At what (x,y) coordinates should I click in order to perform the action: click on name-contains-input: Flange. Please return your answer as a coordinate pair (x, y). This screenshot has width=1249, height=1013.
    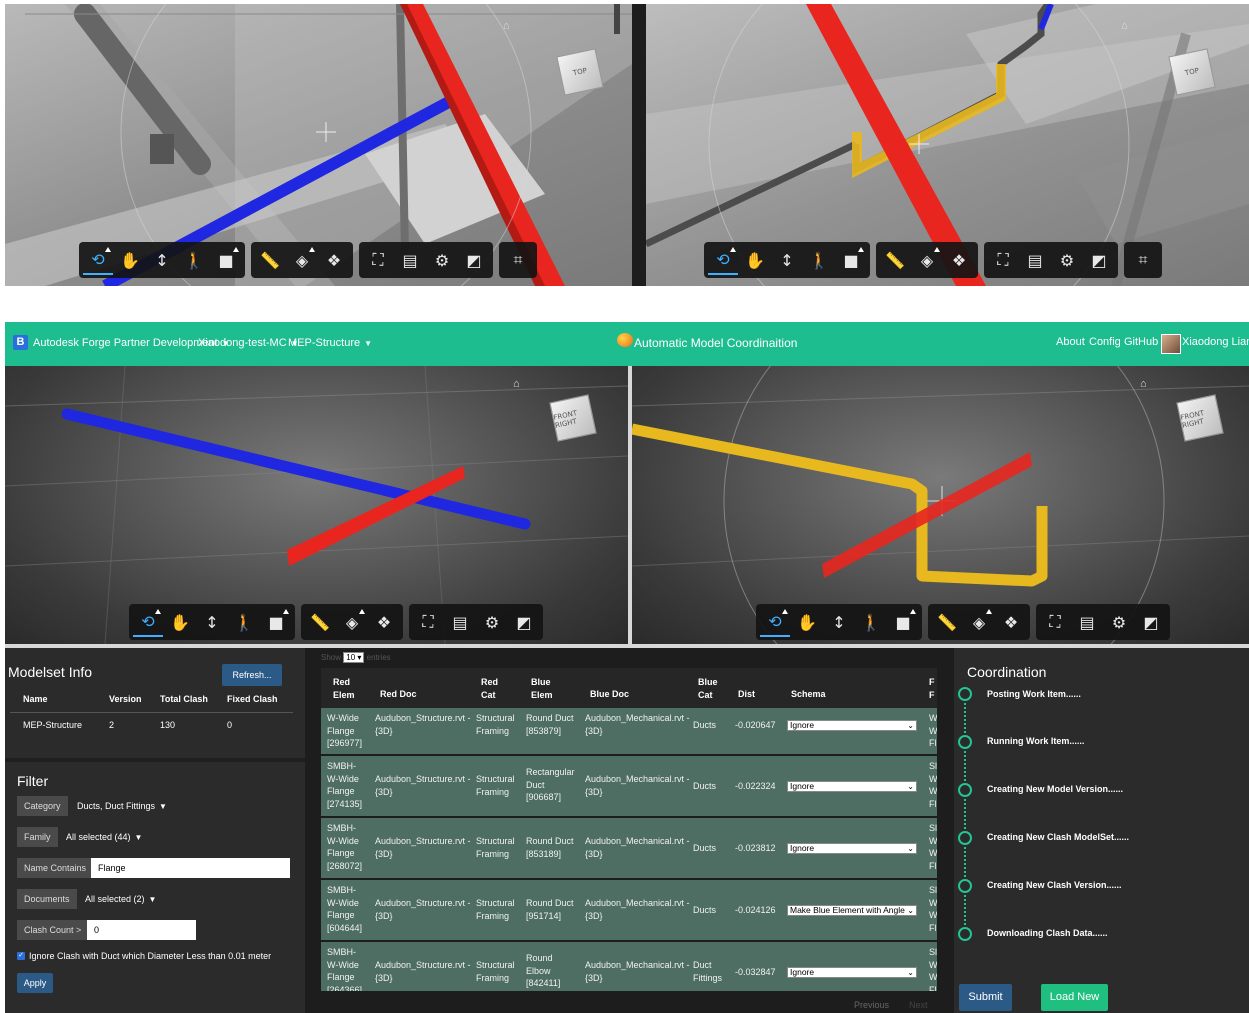
    Looking at the image, I should click on (190, 868).